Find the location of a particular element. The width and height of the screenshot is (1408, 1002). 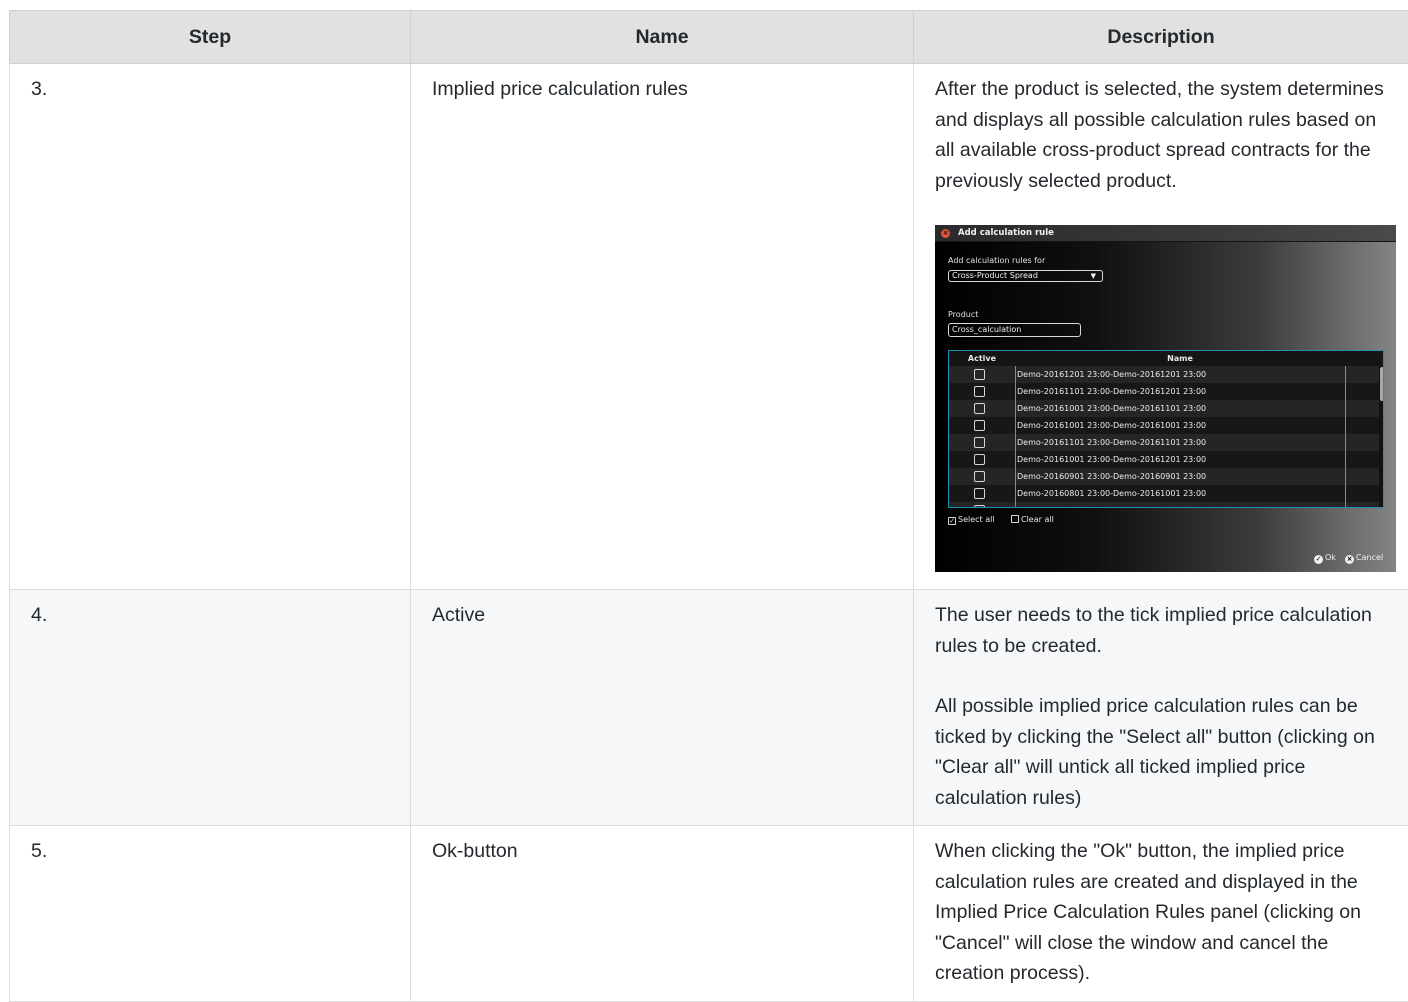

grid-header-name: Name is located at coordinates (1180, 358).